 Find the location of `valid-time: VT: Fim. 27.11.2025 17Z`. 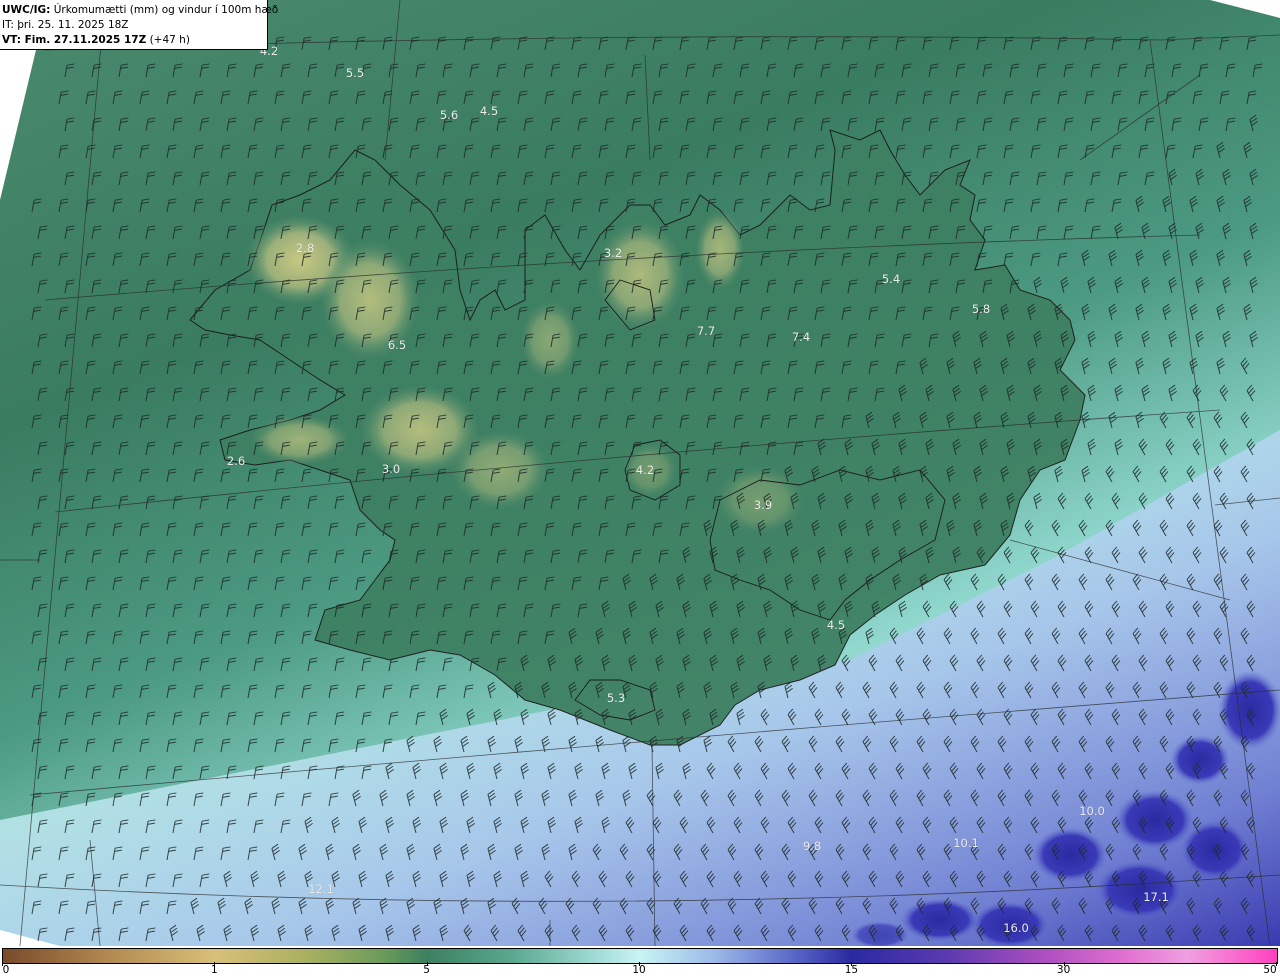

valid-time: VT: Fim. 27.11.2025 17Z is located at coordinates (74, 40).